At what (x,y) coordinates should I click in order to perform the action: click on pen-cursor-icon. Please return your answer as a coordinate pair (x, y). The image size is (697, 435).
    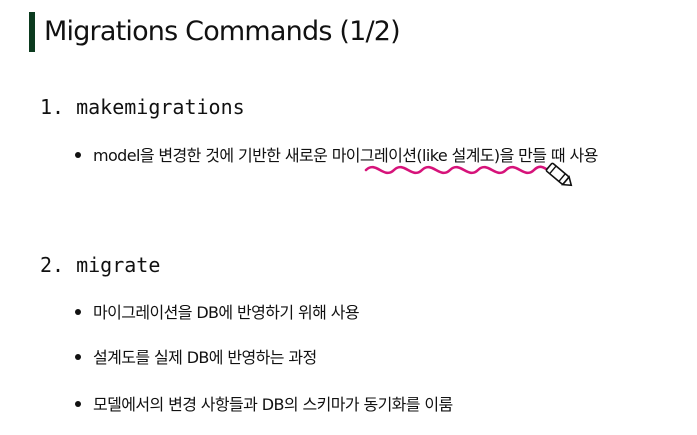
    Looking at the image, I should click on (559, 174).